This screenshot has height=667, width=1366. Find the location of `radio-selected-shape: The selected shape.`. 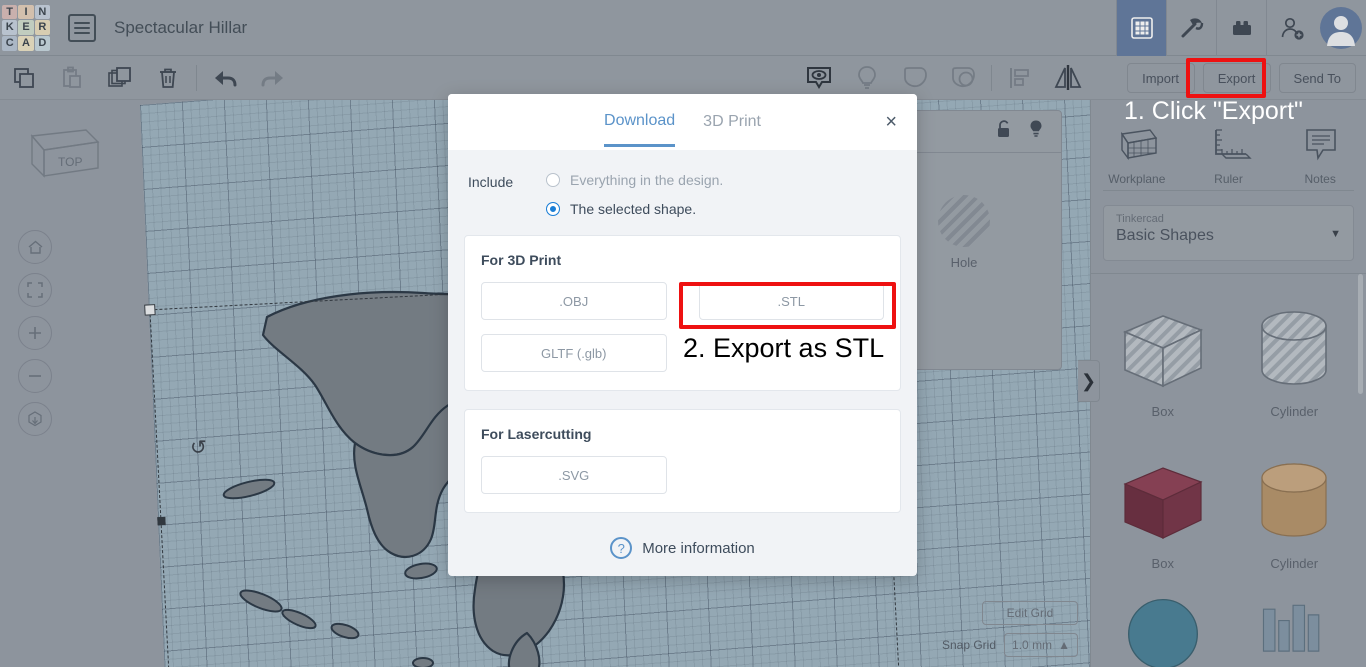

radio-selected-shape: The selected shape. is located at coordinates (634, 209).